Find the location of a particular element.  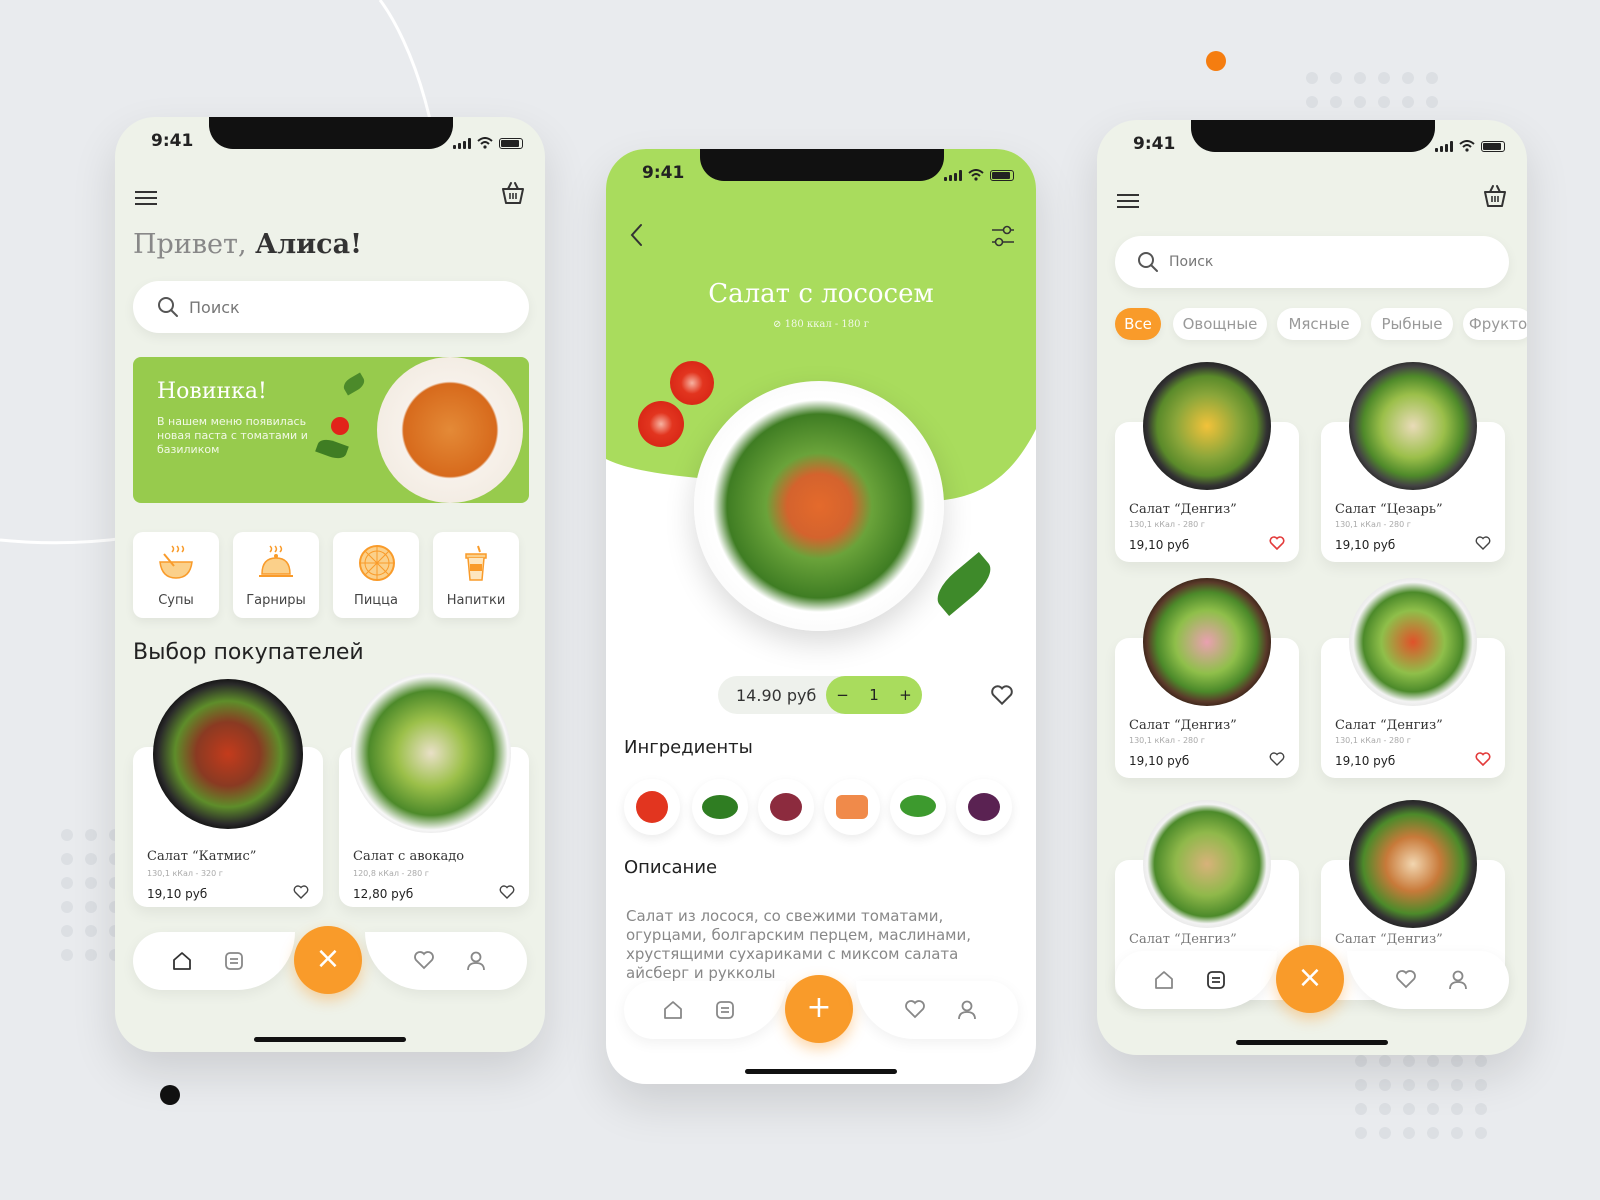

black-dot is located at coordinates (170, 1095).